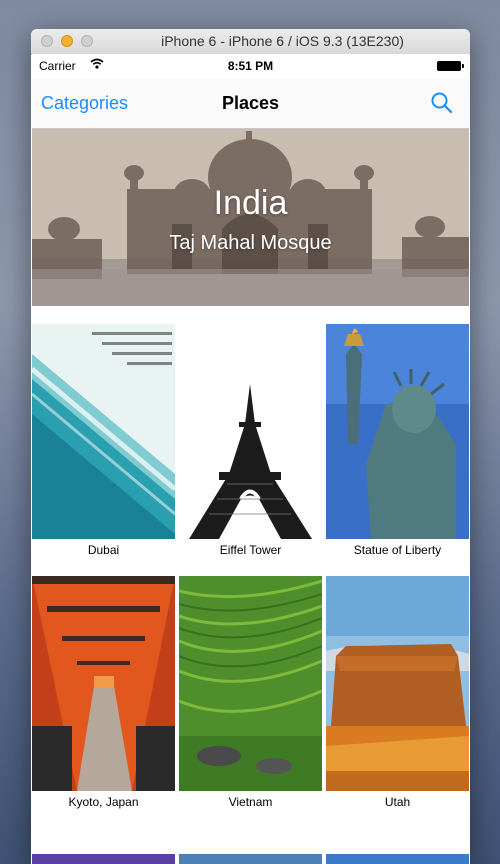 The image size is (500, 864). I want to click on minimize-window-button, so click(67, 41).